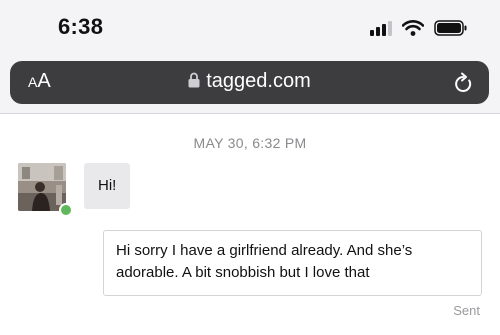 The image size is (500, 335). I want to click on reload-icon, so click(463, 83).